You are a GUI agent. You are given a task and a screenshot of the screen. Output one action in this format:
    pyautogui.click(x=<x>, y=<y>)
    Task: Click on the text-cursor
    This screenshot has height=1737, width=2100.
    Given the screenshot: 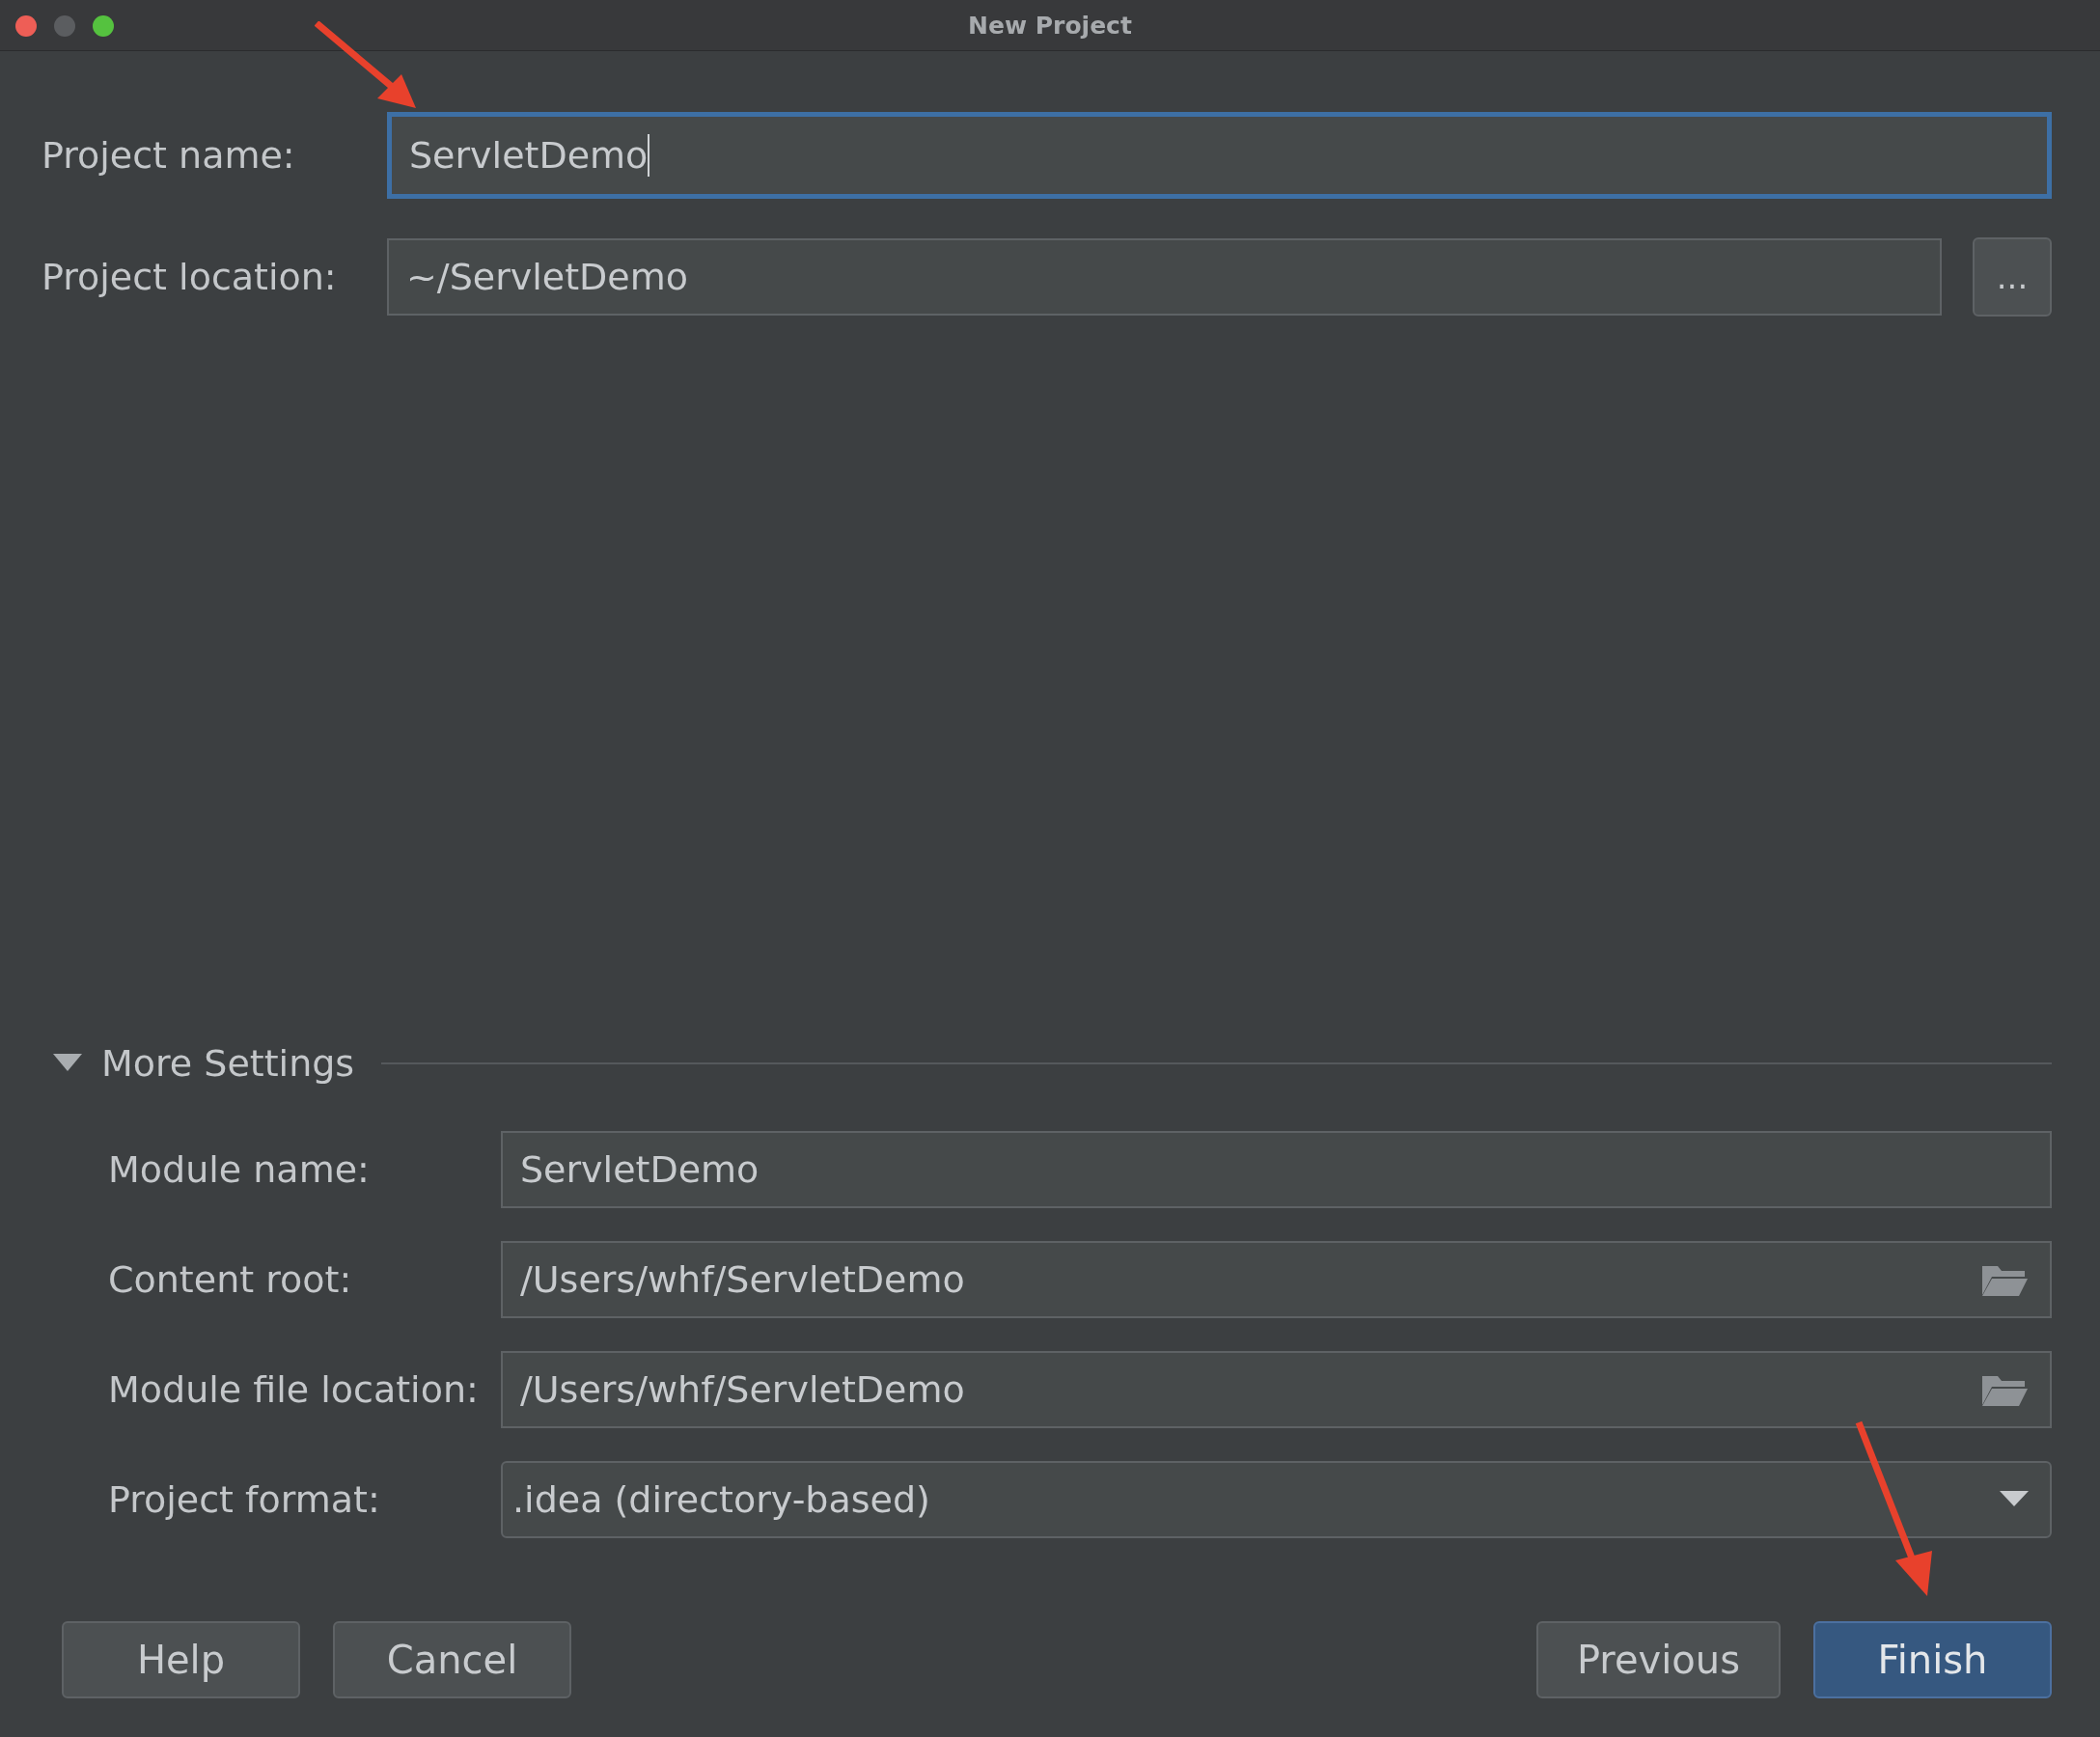 What is the action you would take?
    pyautogui.click(x=649, y=155)
    